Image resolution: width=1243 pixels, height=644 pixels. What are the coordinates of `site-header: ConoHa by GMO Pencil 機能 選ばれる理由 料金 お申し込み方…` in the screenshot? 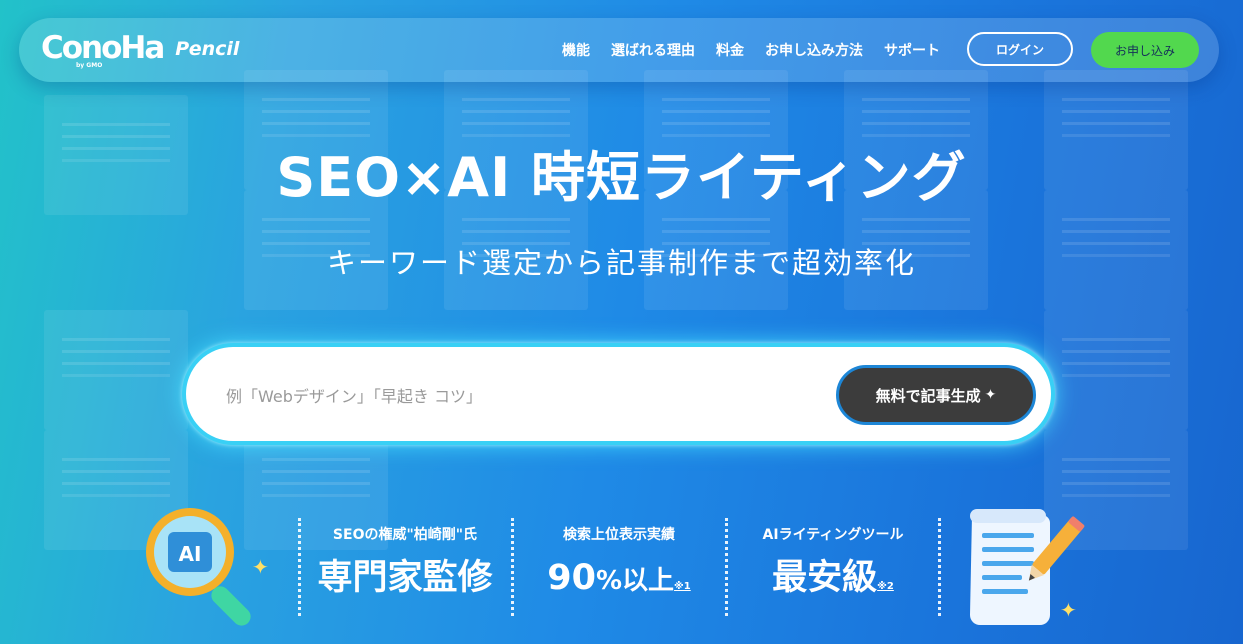 It's located at (619, 50).